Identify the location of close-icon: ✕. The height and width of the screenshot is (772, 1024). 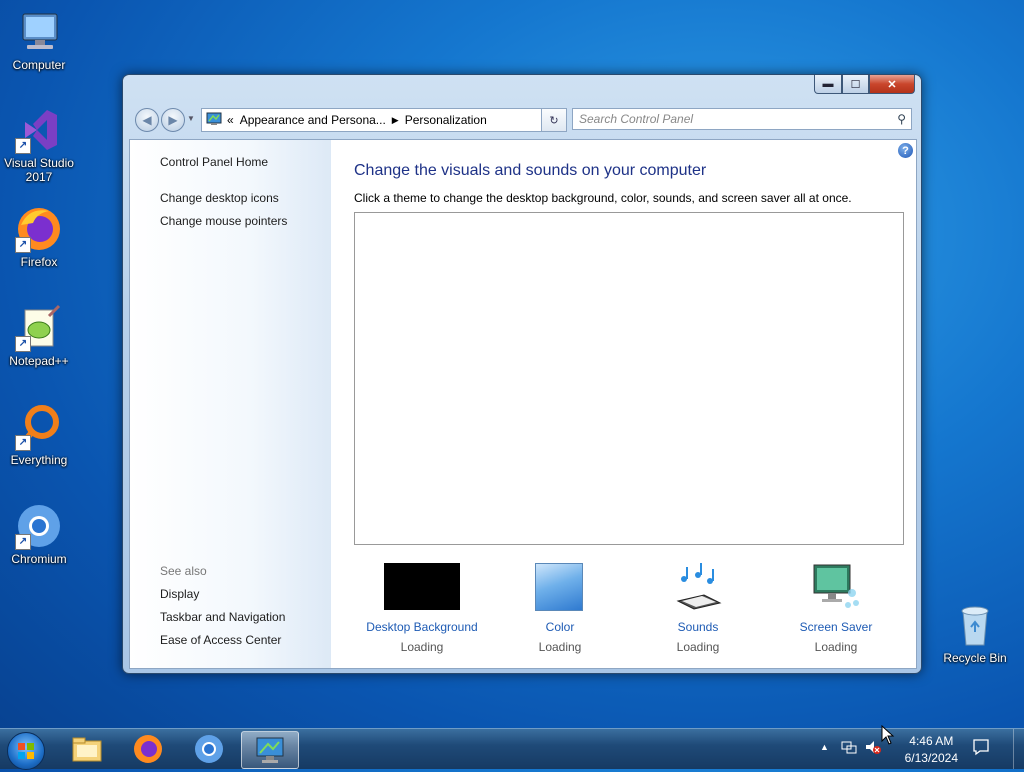
(892, 84).